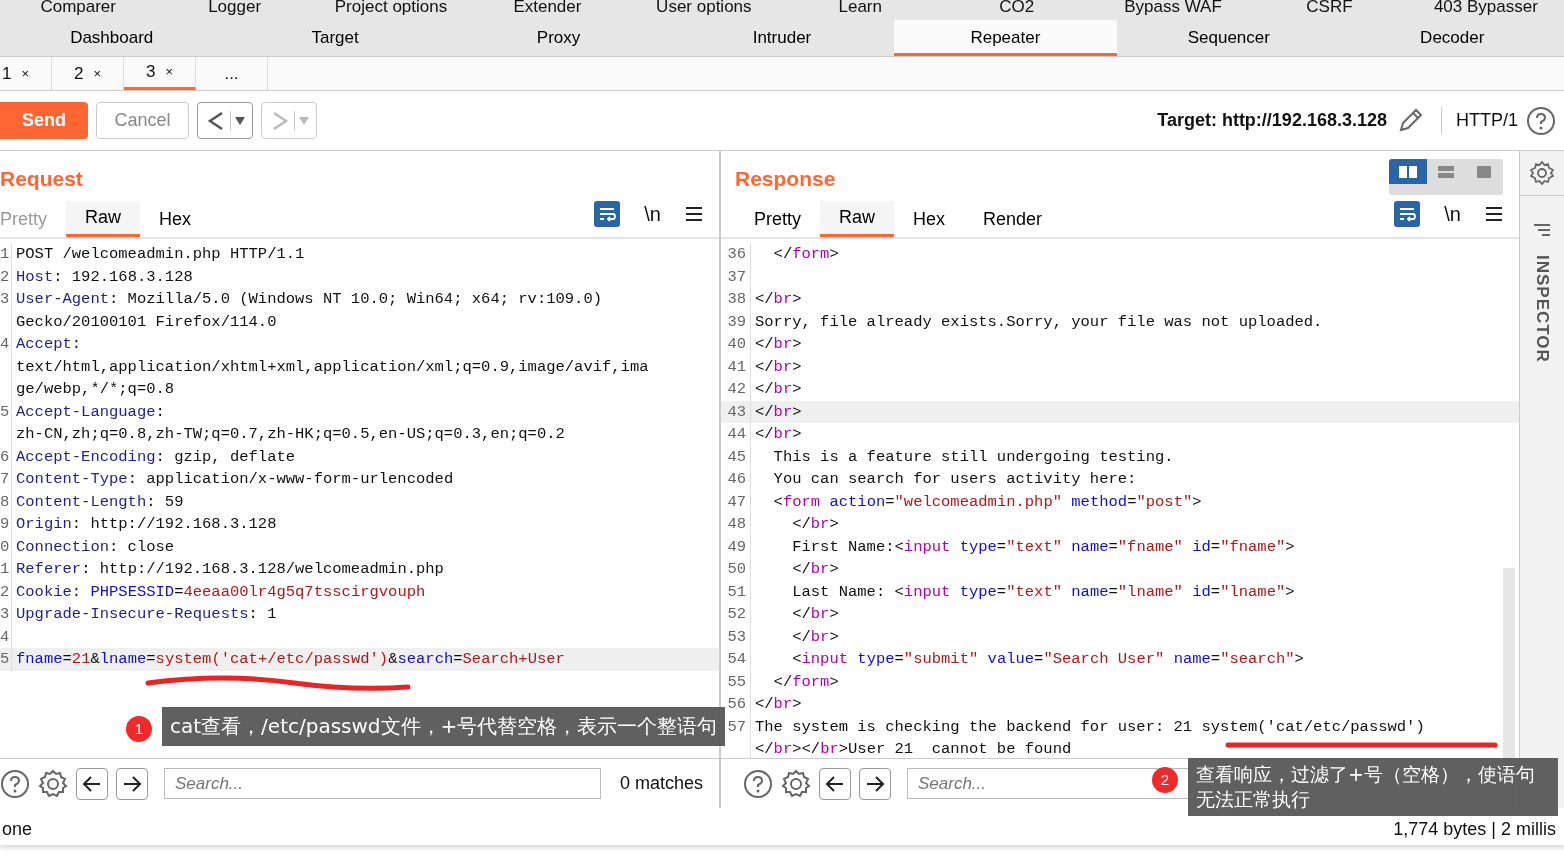 The width and height of the screenshot is (1564, 855). Describe the element at coordinates (155, 457) in the screenshot. I see `code-line: Accept-Encoding: gzip, deflate` at that location.